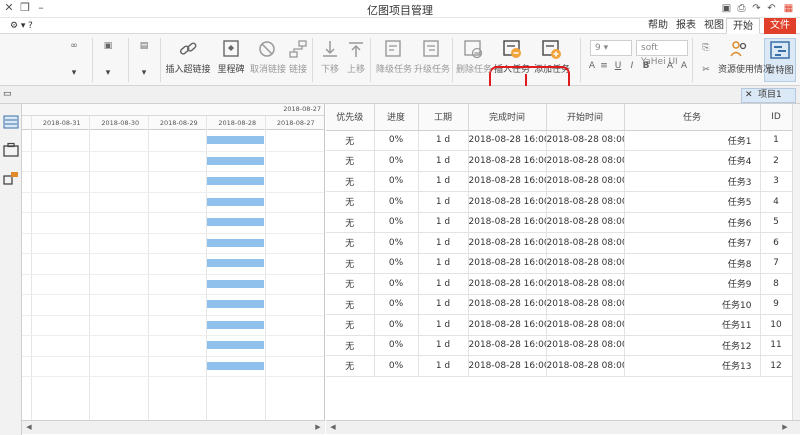 This screenshot has height=435, width=800. Describe the element at coordinates (646, 66) in the screenshot. I see `bold-icon: B` at that location.